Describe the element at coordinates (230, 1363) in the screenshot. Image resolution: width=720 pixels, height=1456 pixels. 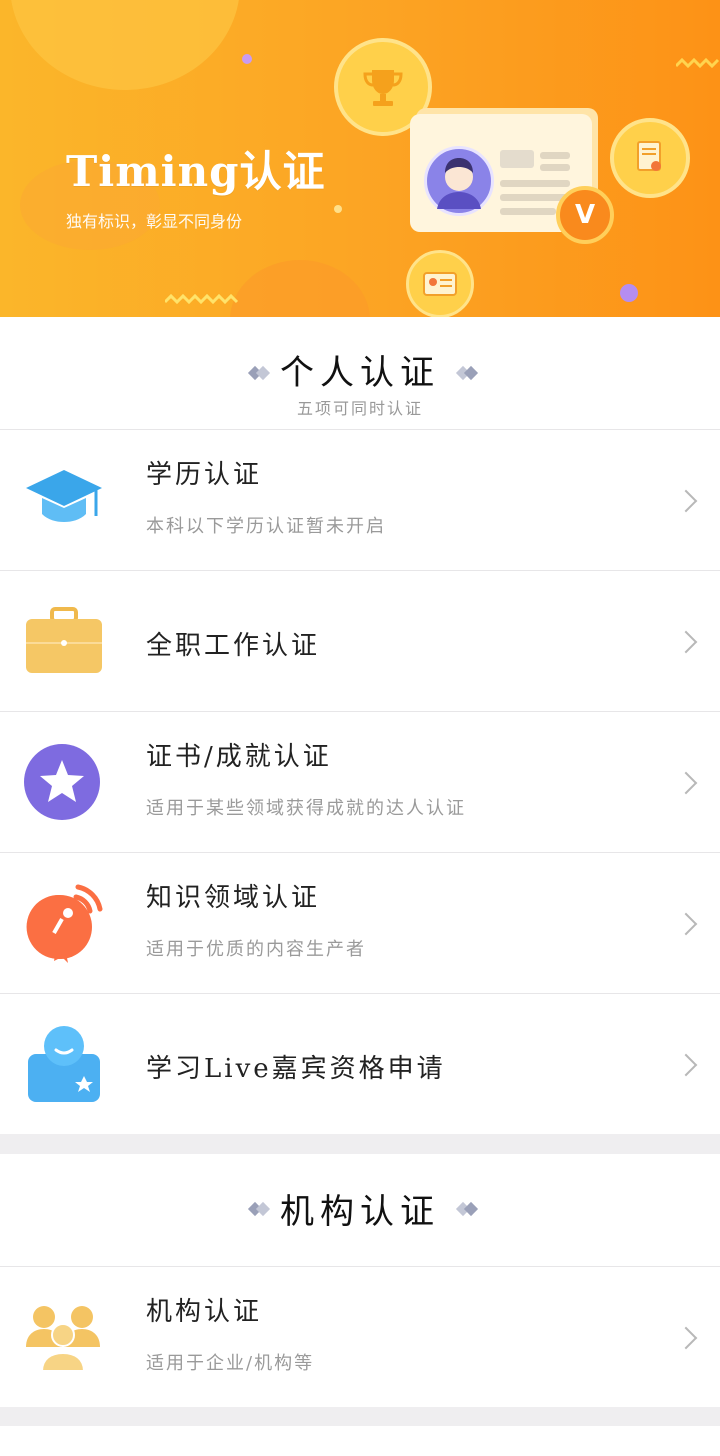
I see `item-desc: 适用于企业/机构等` at that location.